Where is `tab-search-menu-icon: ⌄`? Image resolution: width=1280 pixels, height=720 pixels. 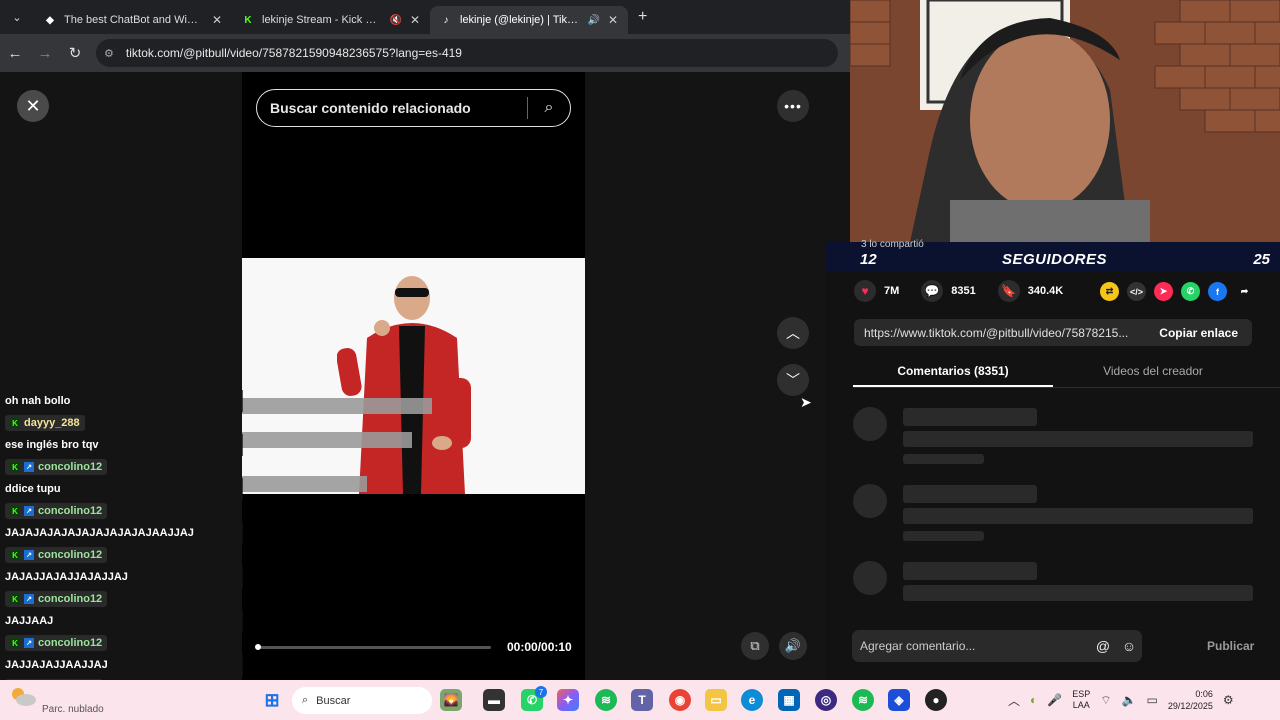 tab-search-menu-icon: ⌄ is located at coordinates (17, 17).